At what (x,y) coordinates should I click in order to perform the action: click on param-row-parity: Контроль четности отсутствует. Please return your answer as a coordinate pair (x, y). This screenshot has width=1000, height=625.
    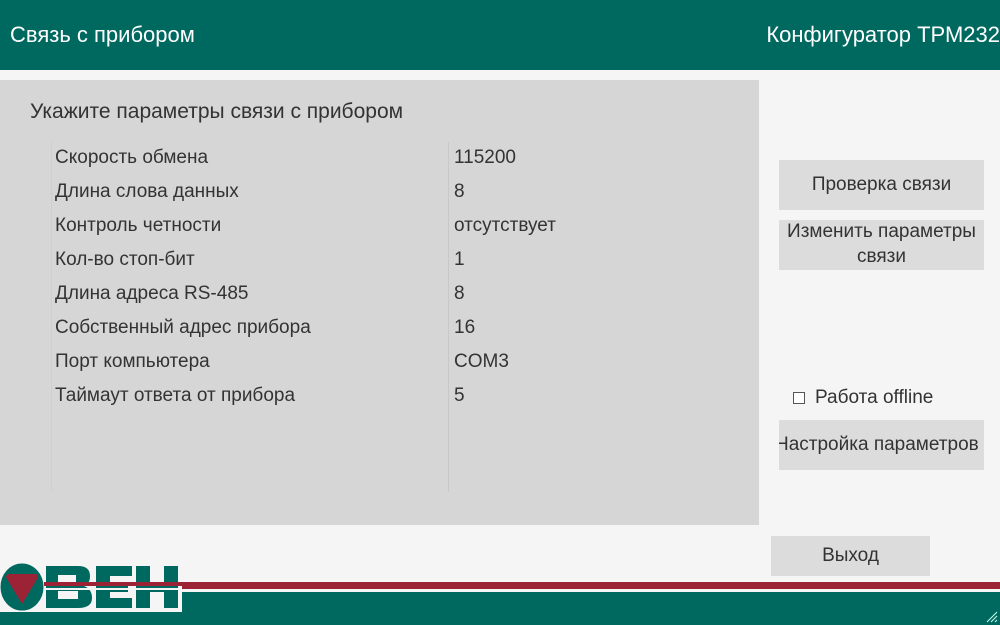
    Looking at the image, I should click on (391, 227).